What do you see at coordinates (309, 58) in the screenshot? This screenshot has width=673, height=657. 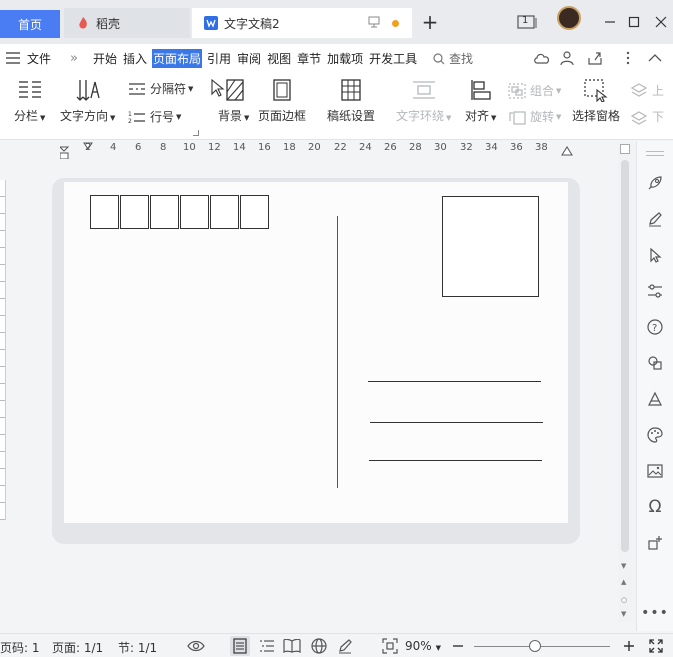 I see `menu-chapter: 章节` at bounding box center [309, 58].